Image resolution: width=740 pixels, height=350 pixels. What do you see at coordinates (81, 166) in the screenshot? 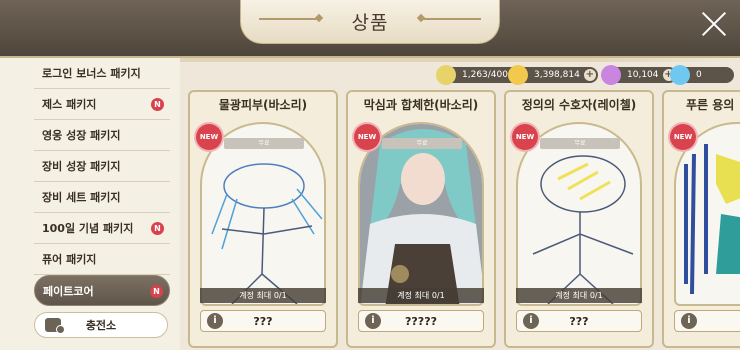
I see `sidebar-item-label: 장비 성장 패키지` at bounding box center [81, 166].